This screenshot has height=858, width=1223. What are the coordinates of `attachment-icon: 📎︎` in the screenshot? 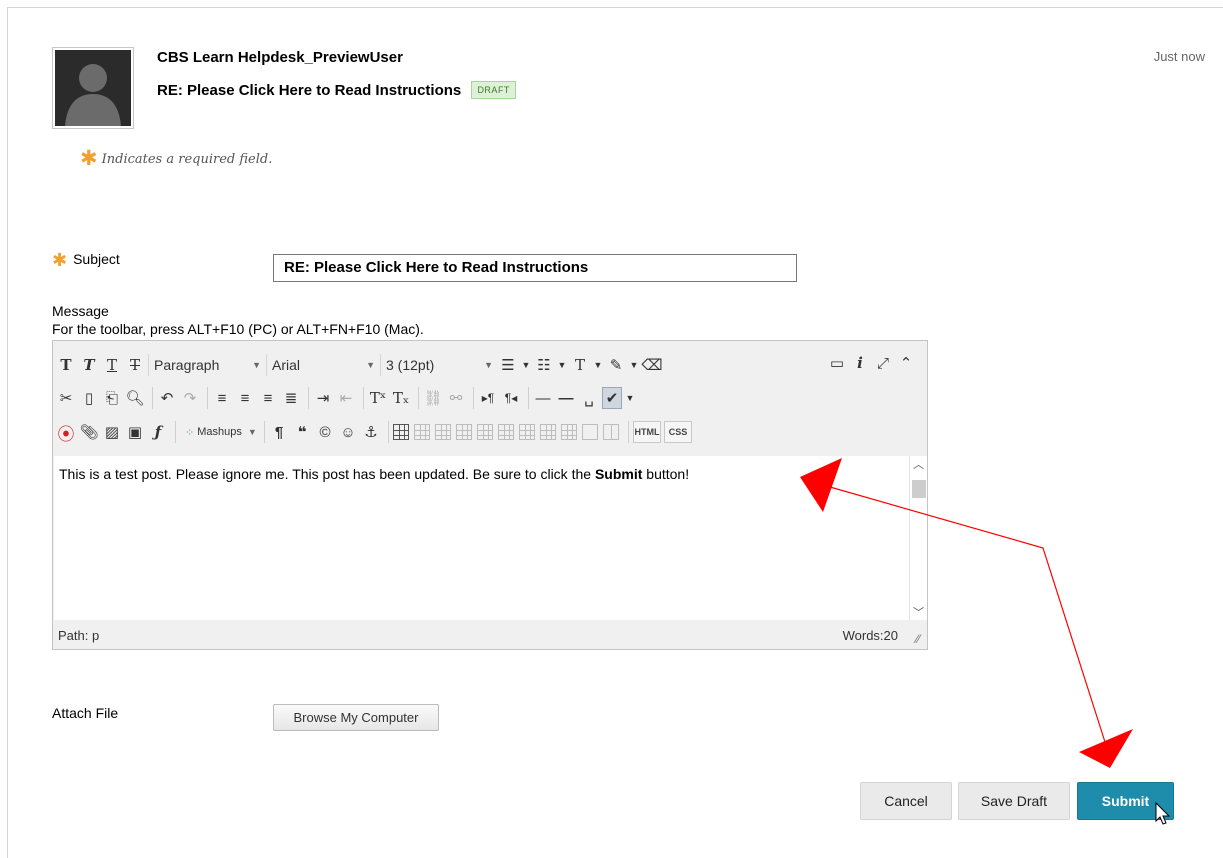 It's located at (89, 432).